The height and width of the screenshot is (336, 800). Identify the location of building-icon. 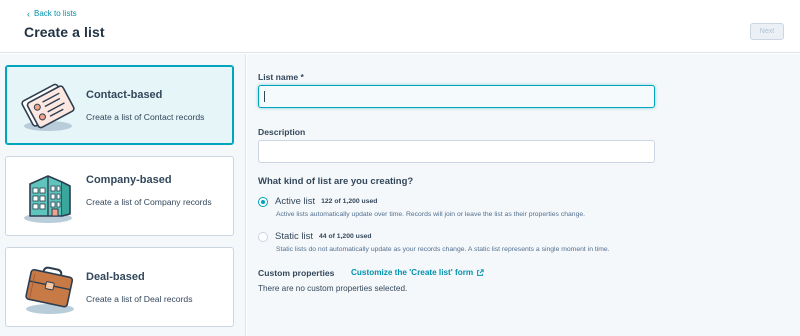
(48, 199).